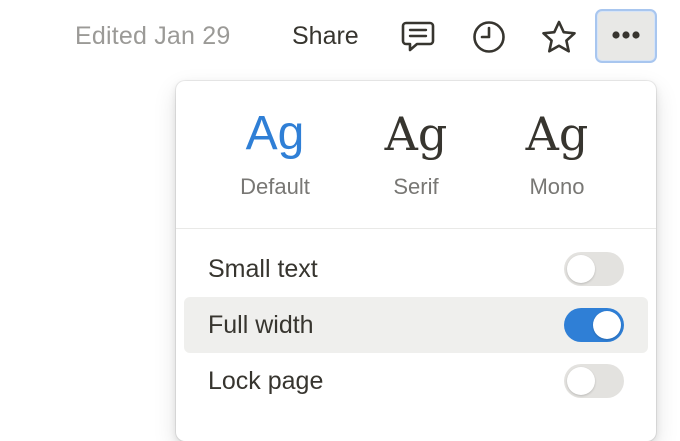 Image resolution: width=680 pixels, height=441 pixels. Describe the element at coordinates (557, 186) in the screenshot. I see `font-name-mono: Mono` at that location.